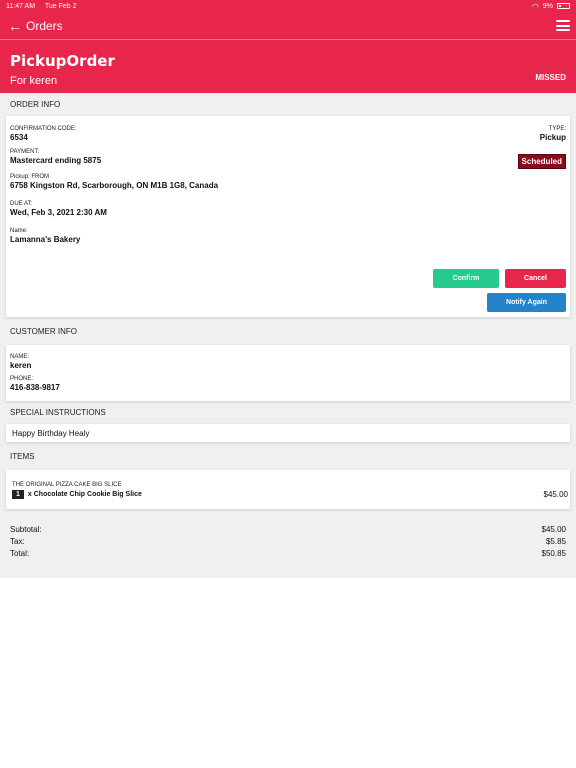 This screenshot has width=576, height=768. I want to click on payment-value: Mastercard ending 5875, so click(56, 160).